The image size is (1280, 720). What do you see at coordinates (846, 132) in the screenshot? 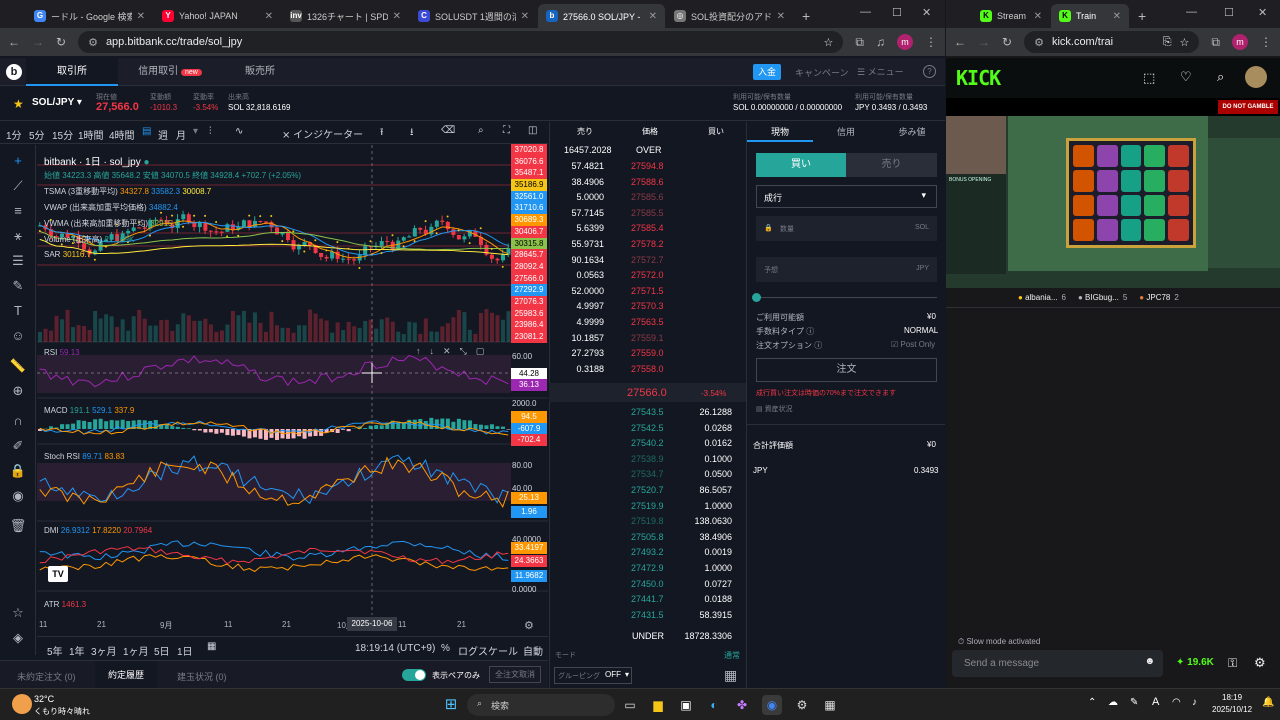
I see `order-tab-margin: 信用` at bounding box center [846, 132].